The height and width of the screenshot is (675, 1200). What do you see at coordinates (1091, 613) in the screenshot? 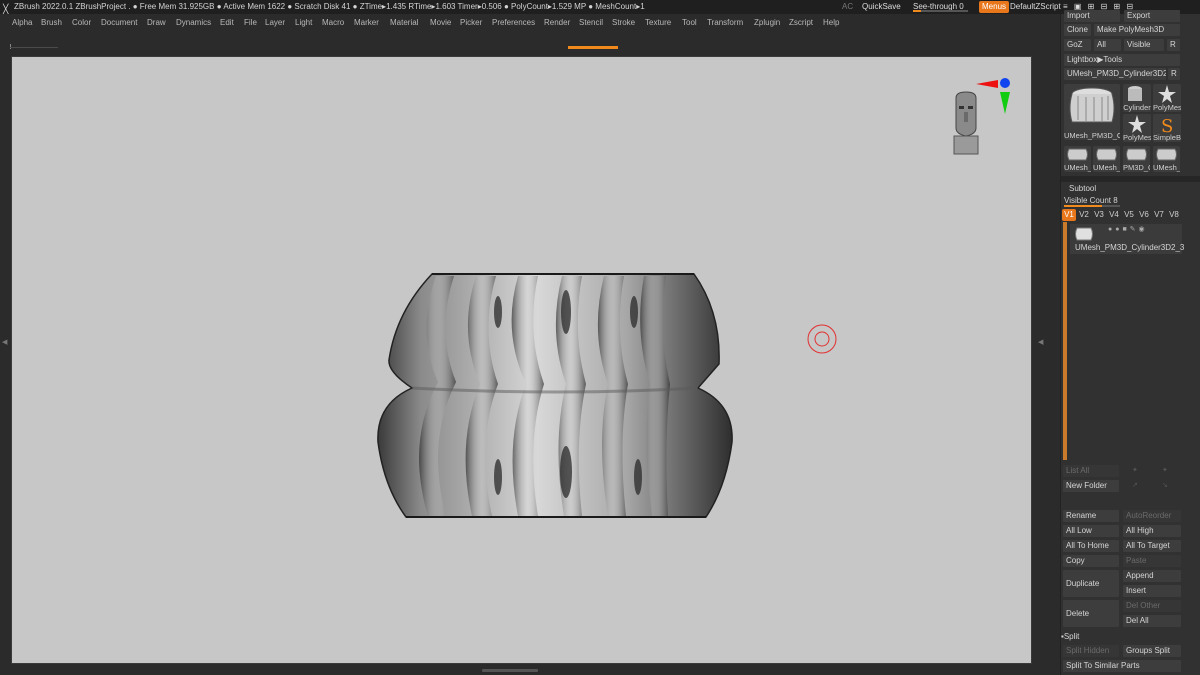
I see `delete-button: Delete` at bounding box center [1091, 613].